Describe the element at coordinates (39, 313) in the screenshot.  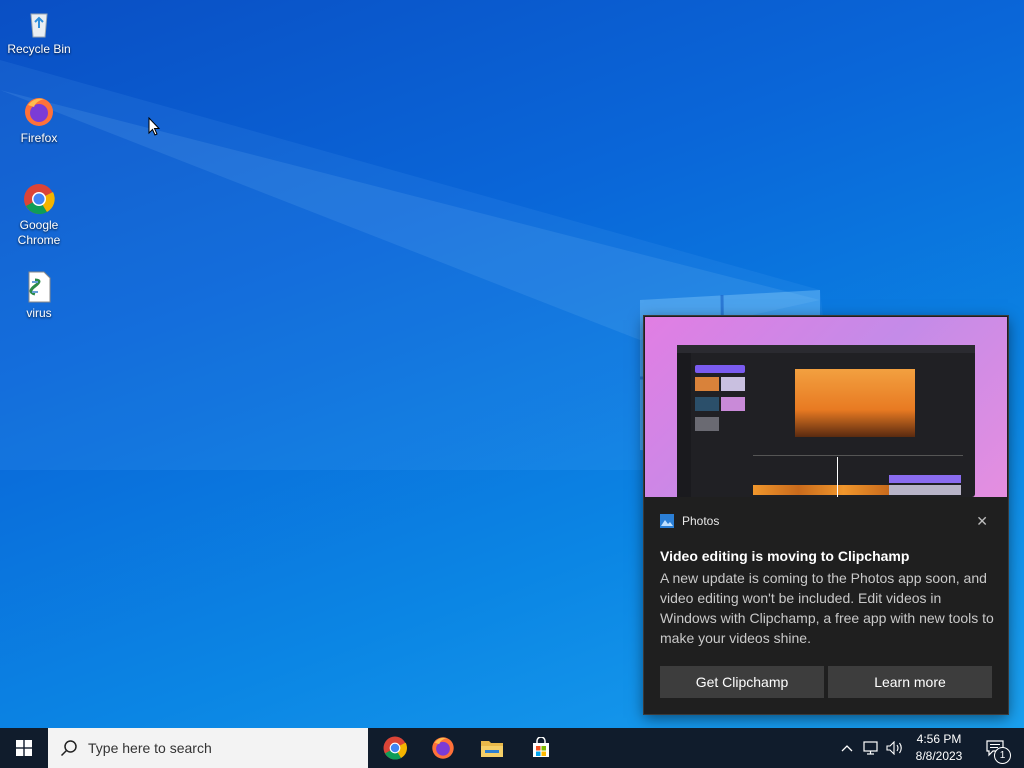
I see `desktop-icon-label: virus` at that location.